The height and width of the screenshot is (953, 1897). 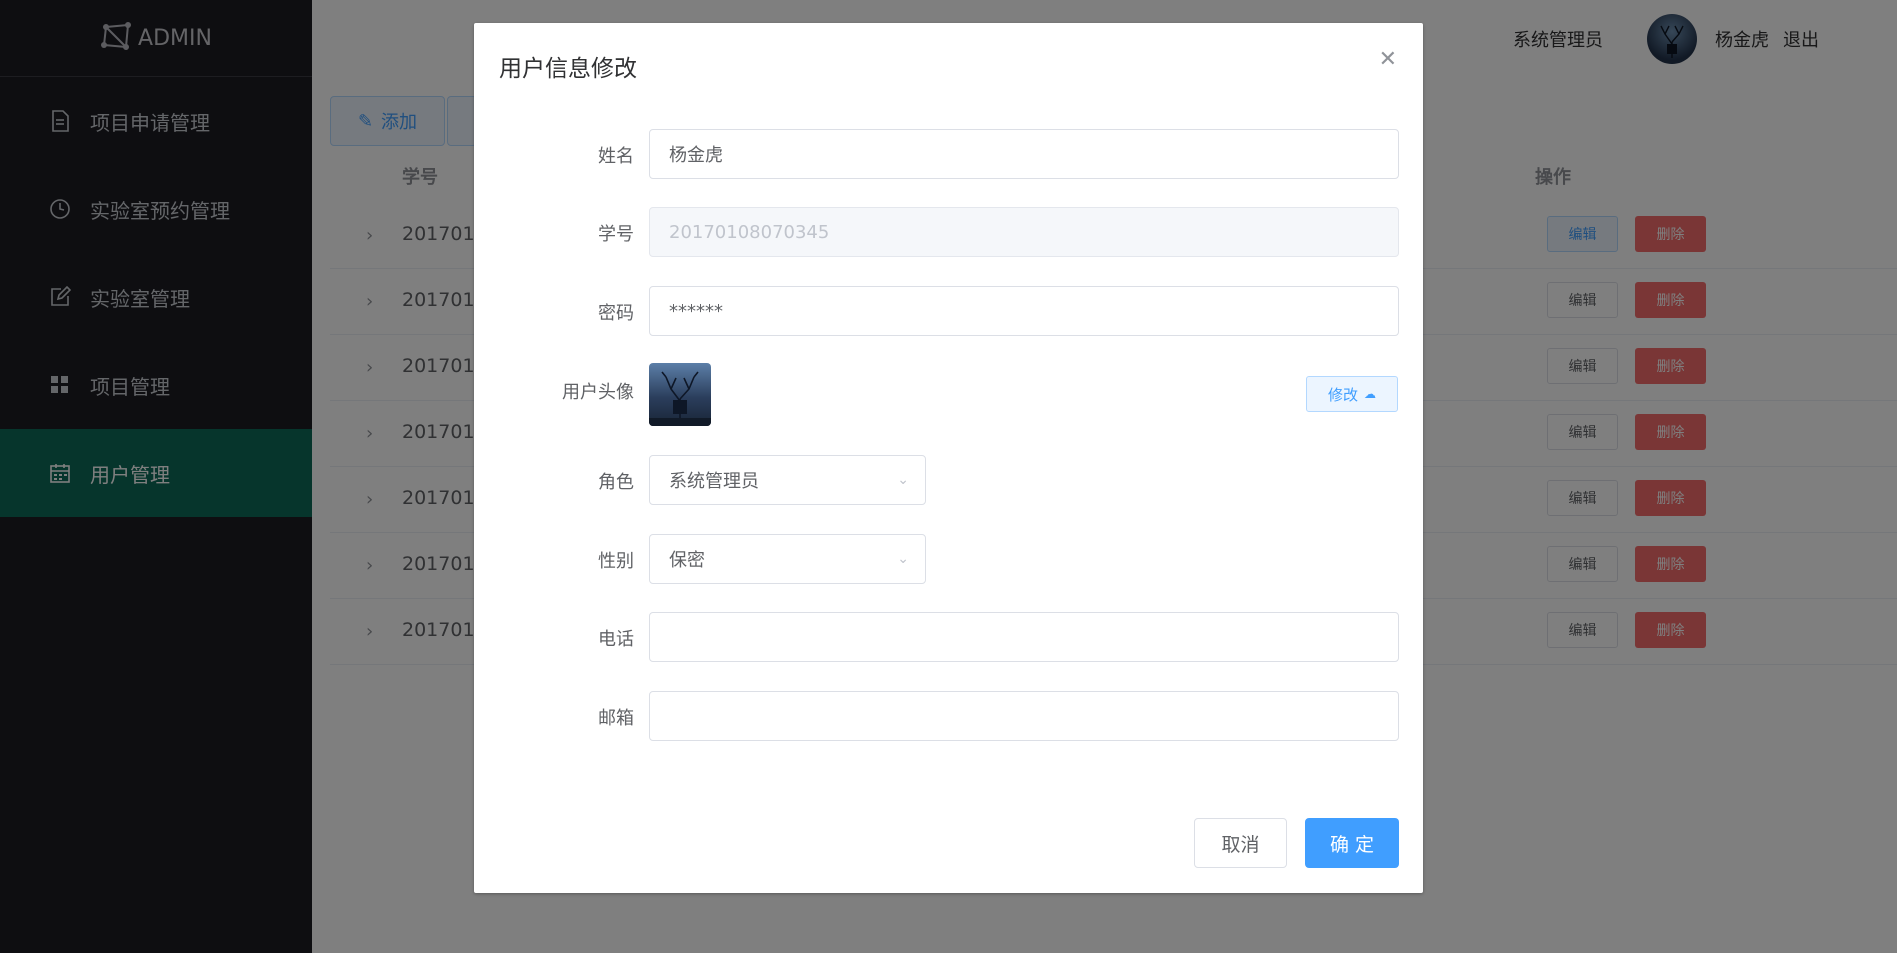 I want to click on avatar-preview, so click(x=680, y=394).